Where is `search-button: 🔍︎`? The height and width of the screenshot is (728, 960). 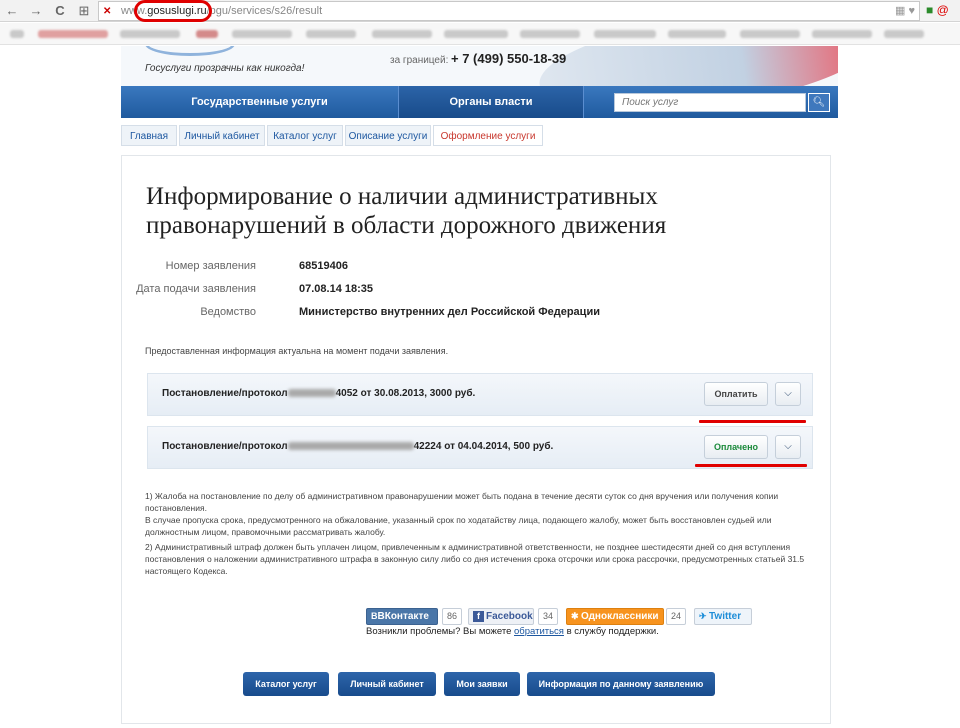 search-button: 🔍︎ is located at coordinates (819, 102).